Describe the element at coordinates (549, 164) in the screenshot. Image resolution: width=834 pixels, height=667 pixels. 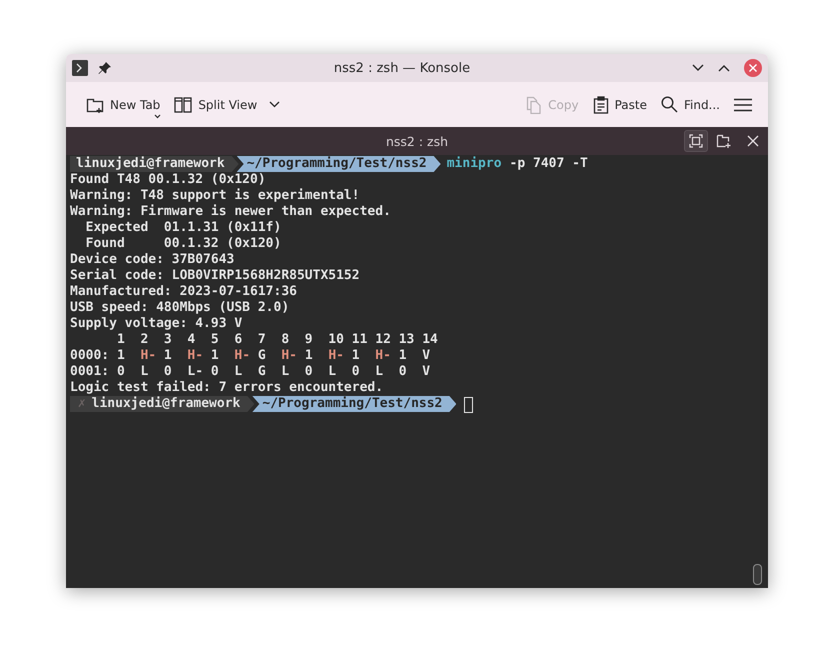
I see `command-args: -p 7407 -T` at that location.